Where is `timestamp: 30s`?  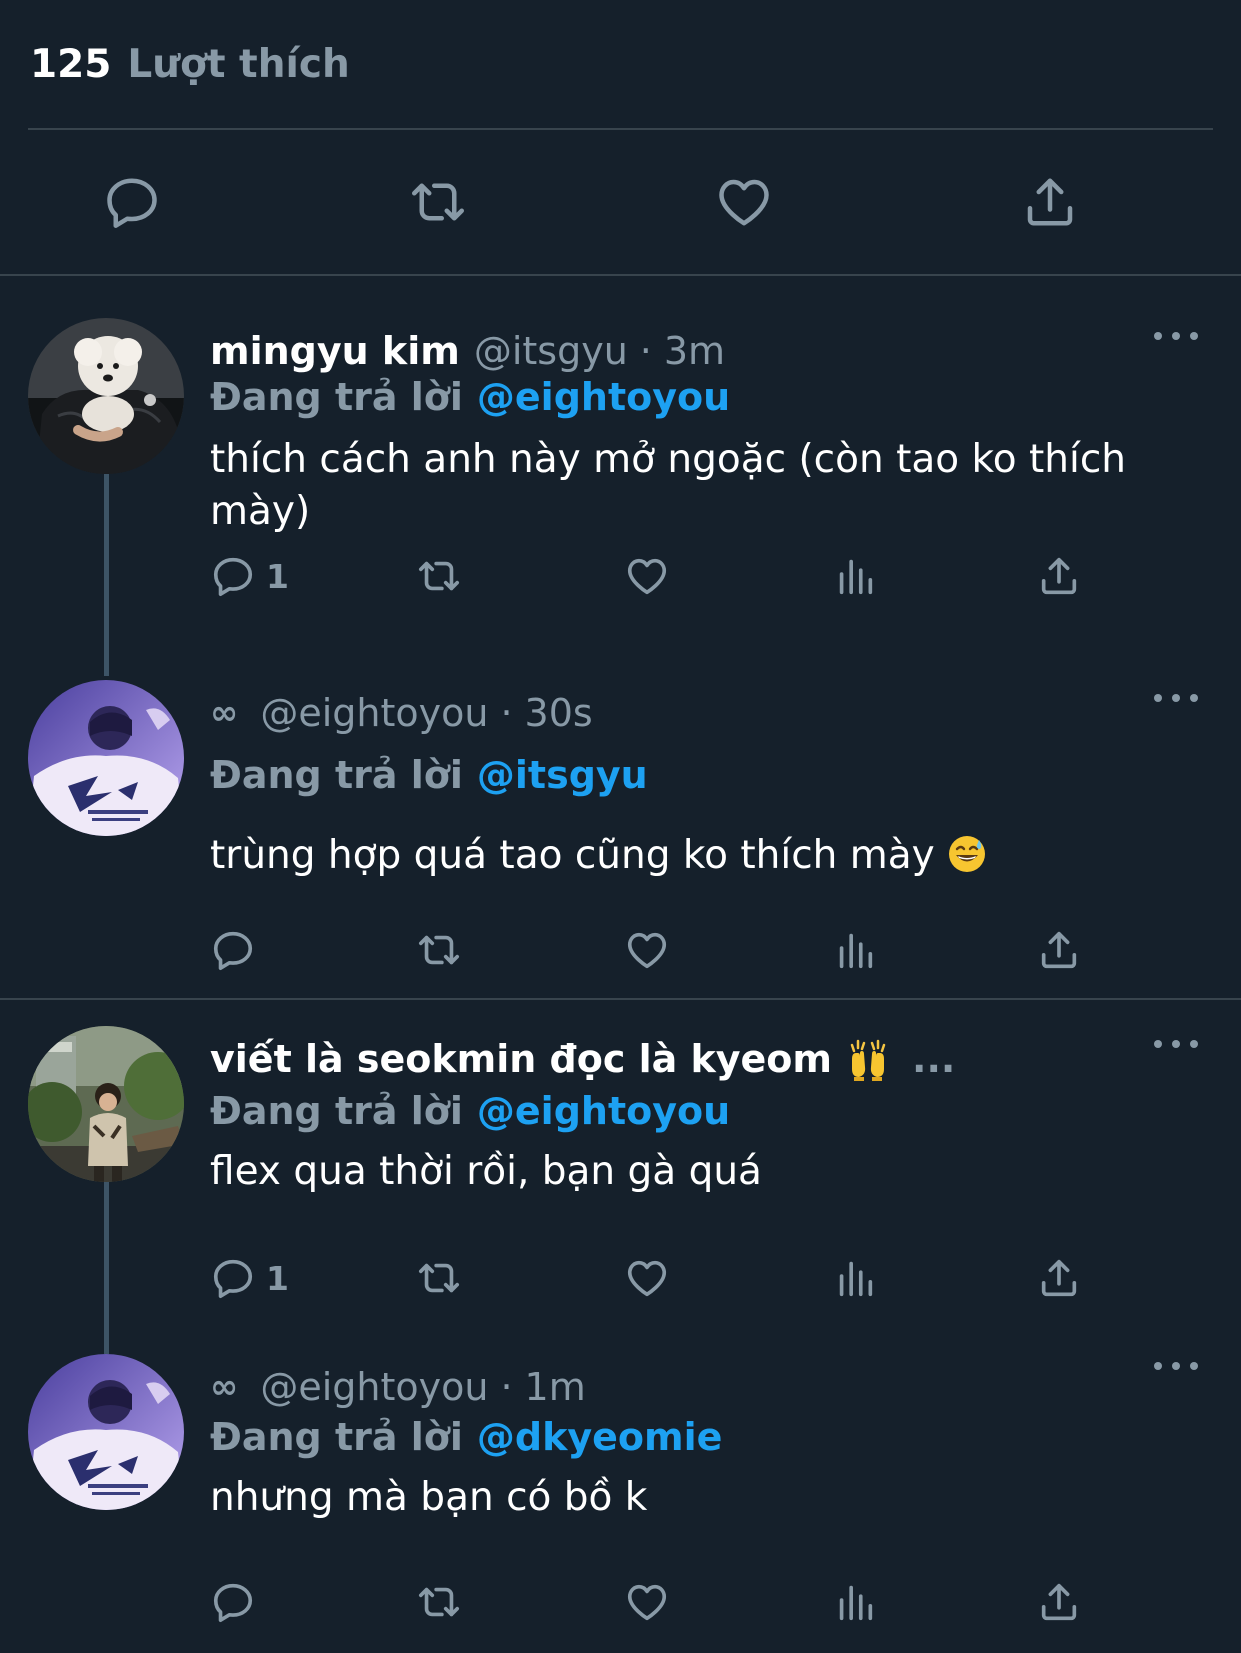
timestamp: 30s is located at coordinates (559, 713).